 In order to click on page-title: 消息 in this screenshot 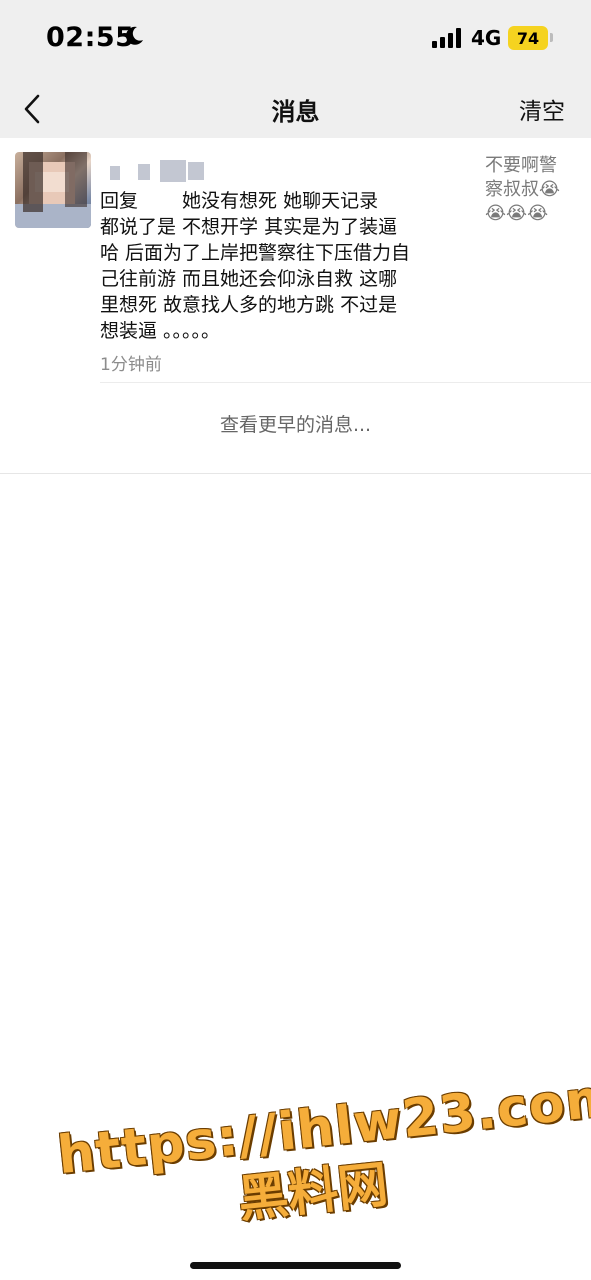, I will do `click(295, 112)`.